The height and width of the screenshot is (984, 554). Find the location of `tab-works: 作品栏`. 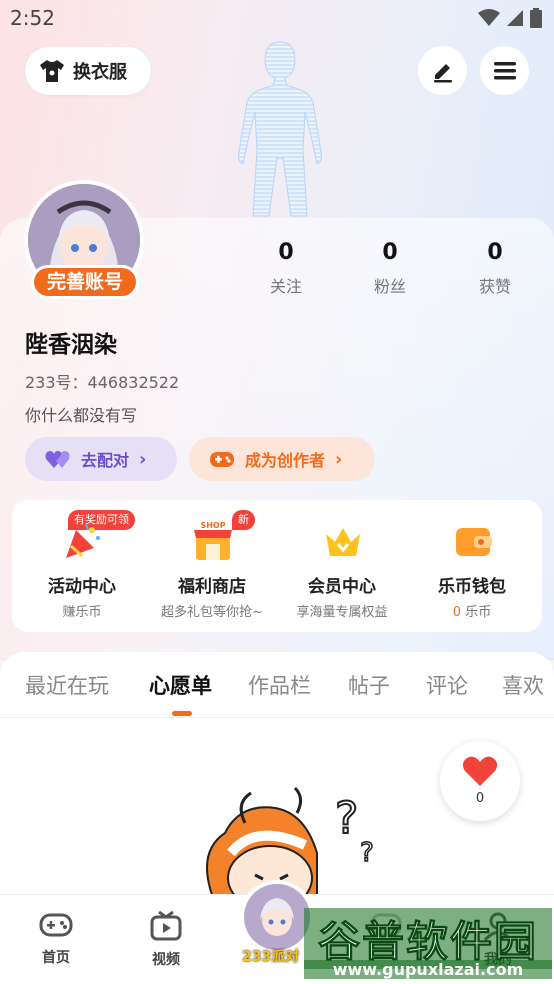

tab-works: 作品栏 is located at coordinates (279, 685).